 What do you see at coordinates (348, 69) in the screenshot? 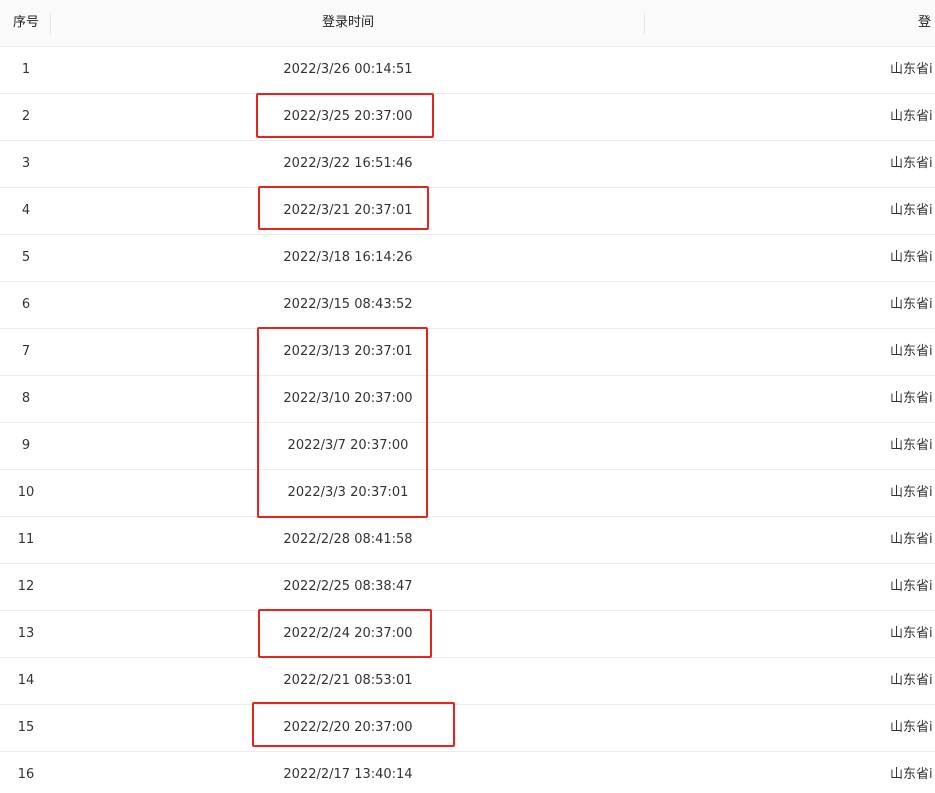
I see `row-login-time: 2022/3/26 00:14:51` at bounding box center [348, 69].